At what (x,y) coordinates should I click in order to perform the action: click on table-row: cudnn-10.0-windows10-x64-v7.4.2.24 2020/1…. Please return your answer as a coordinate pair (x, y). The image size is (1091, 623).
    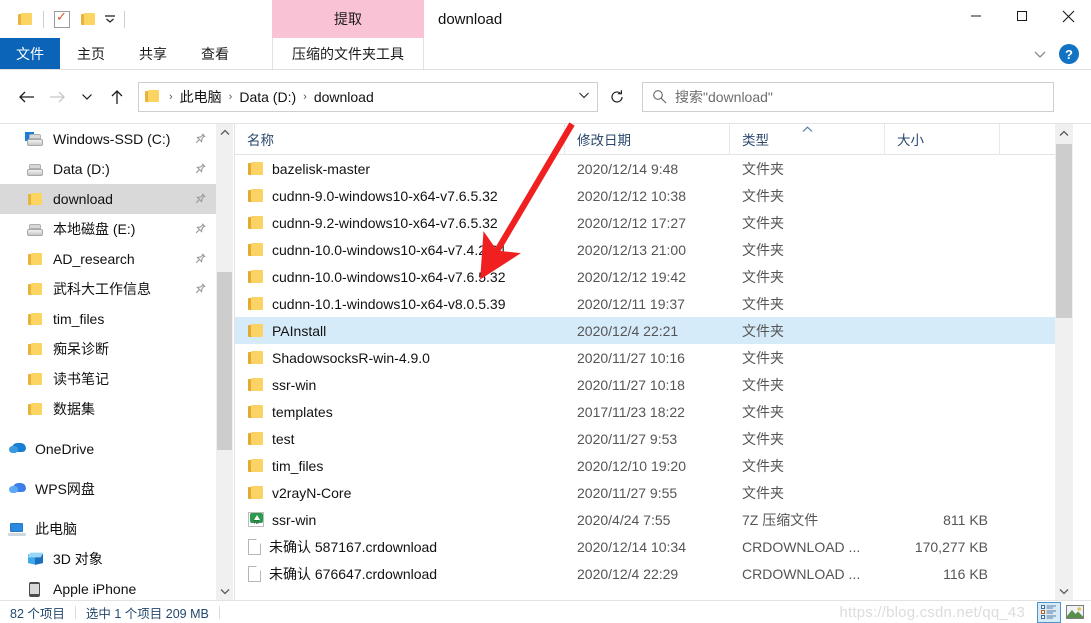
    Looking at the image, I should click on (654, 249).